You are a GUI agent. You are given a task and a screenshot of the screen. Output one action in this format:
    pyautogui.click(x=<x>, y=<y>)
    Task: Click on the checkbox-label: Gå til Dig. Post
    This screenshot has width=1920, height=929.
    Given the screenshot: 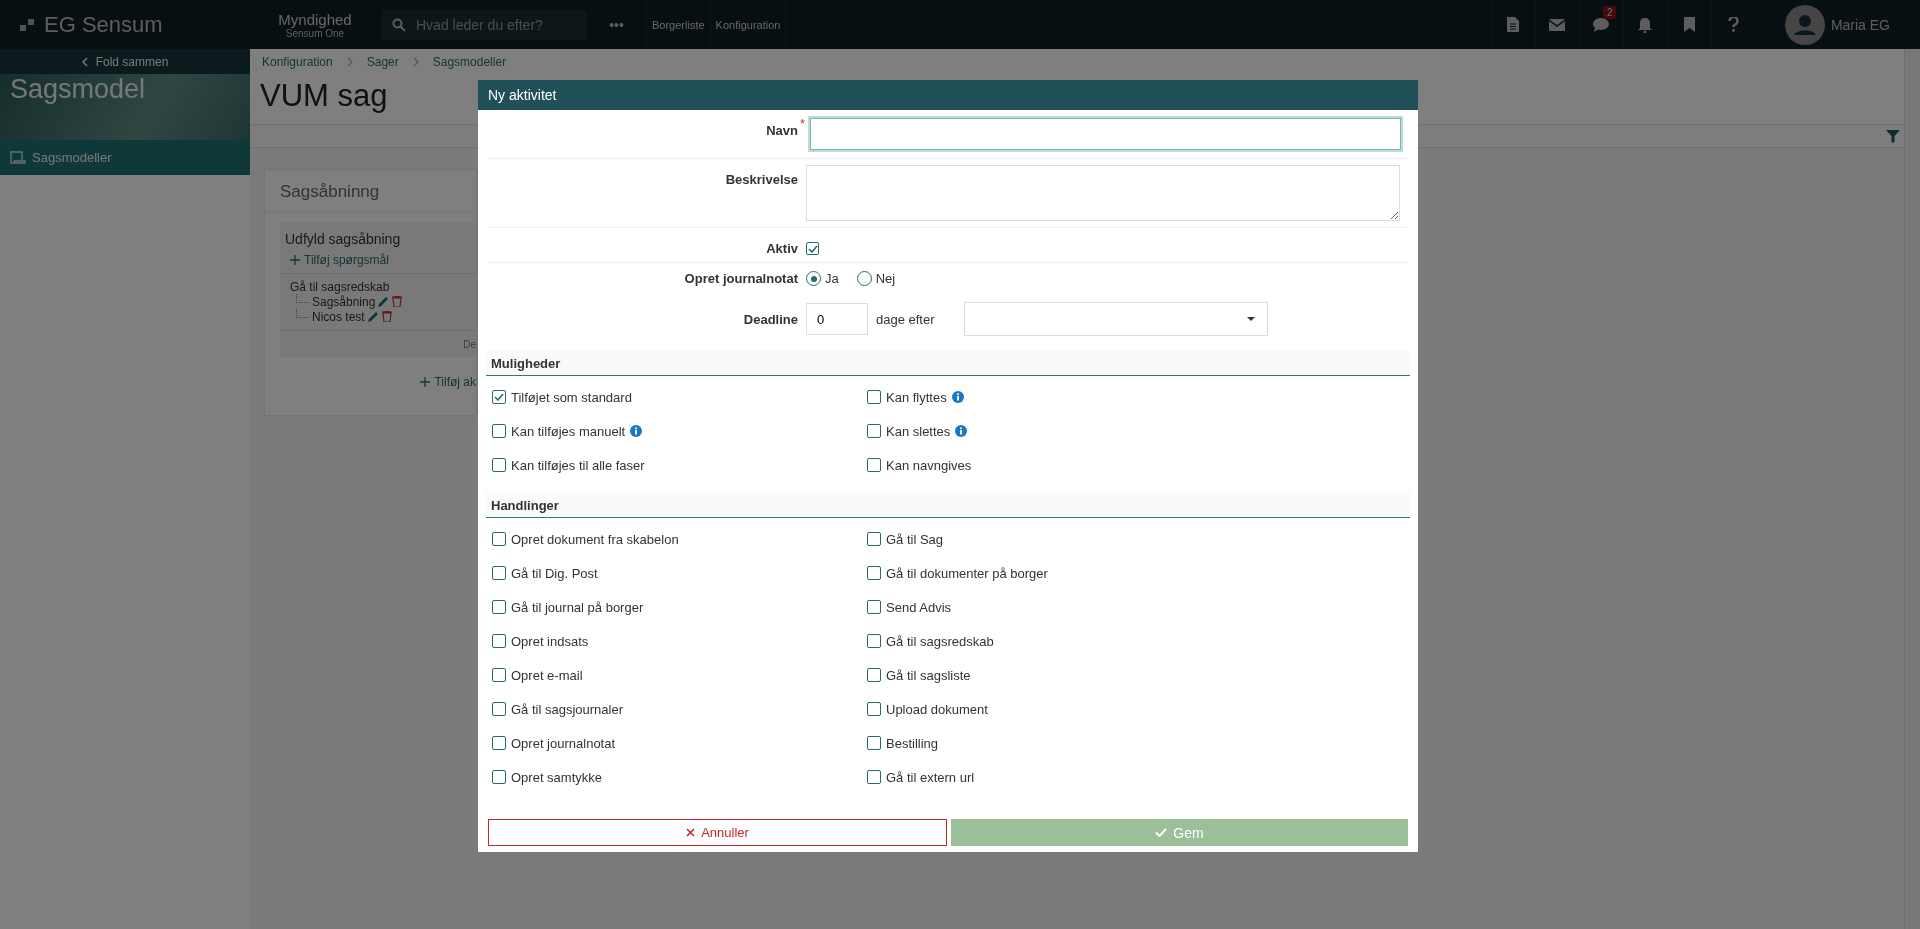 What is the action you would take?
    pyautogui.click(x=554, y=573)
    